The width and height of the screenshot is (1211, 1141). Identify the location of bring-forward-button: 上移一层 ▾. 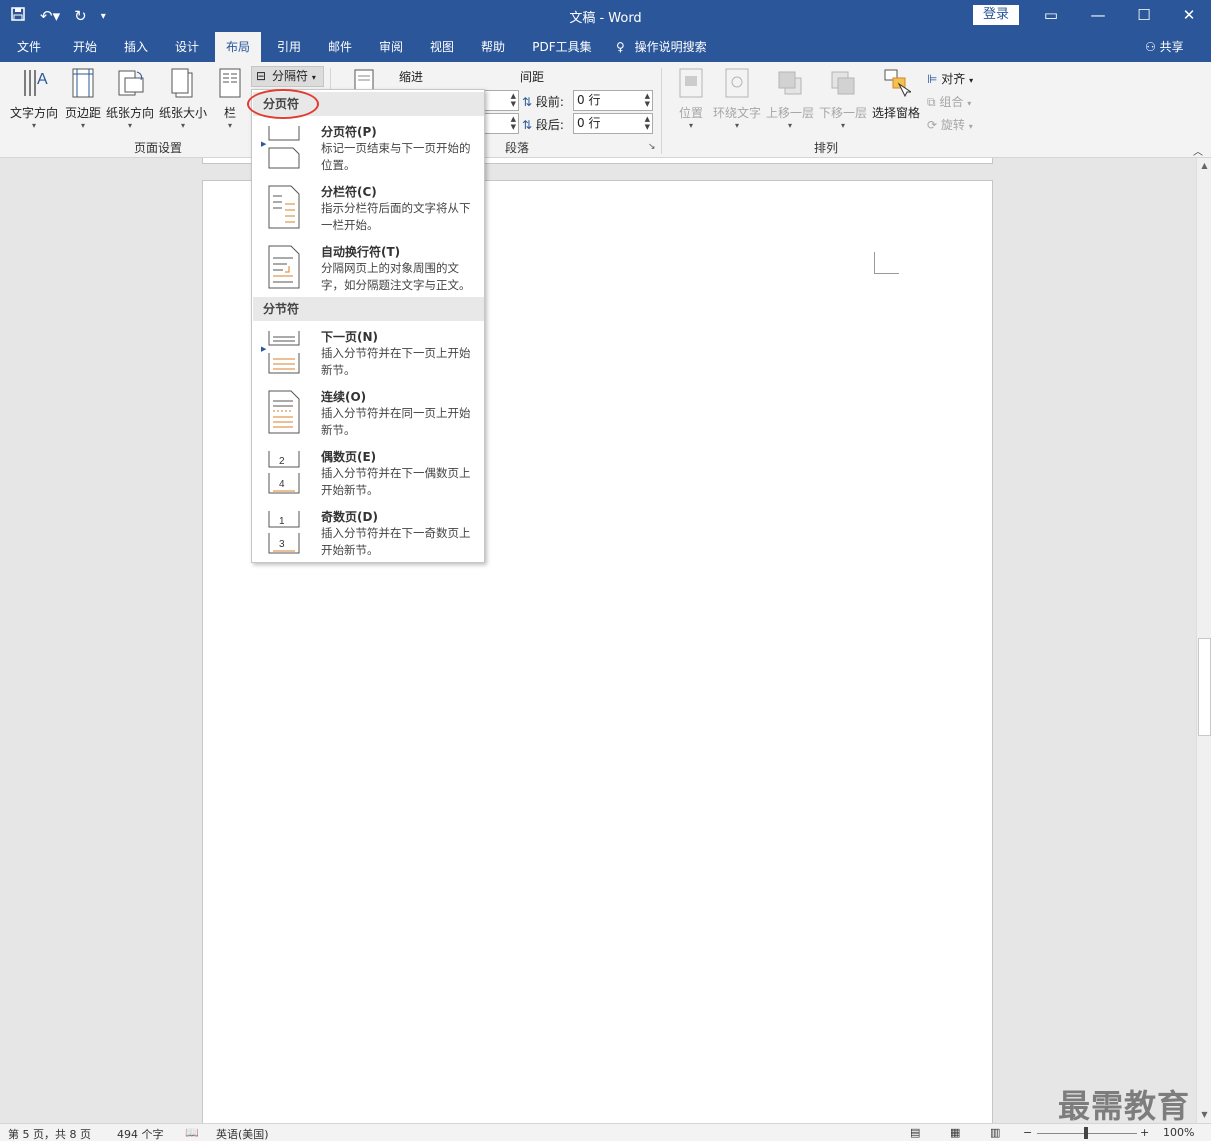
(790, 98).